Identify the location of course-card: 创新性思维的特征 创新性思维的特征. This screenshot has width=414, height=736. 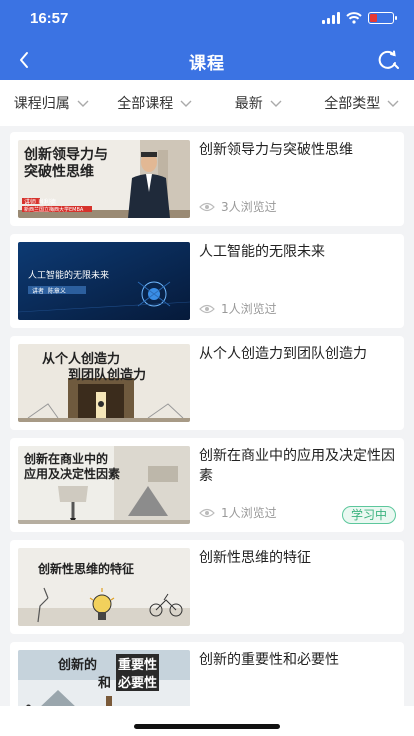
(207, 587).